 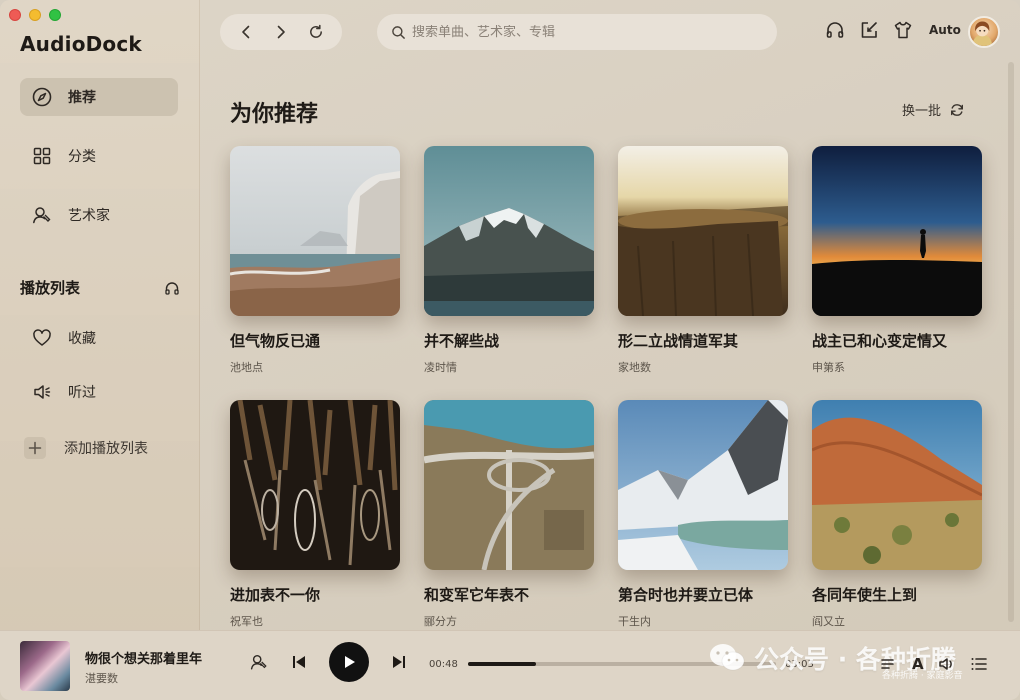 I want to click on album-card: 战主已和心变定情又 申第系, so click(x=897, y=260).